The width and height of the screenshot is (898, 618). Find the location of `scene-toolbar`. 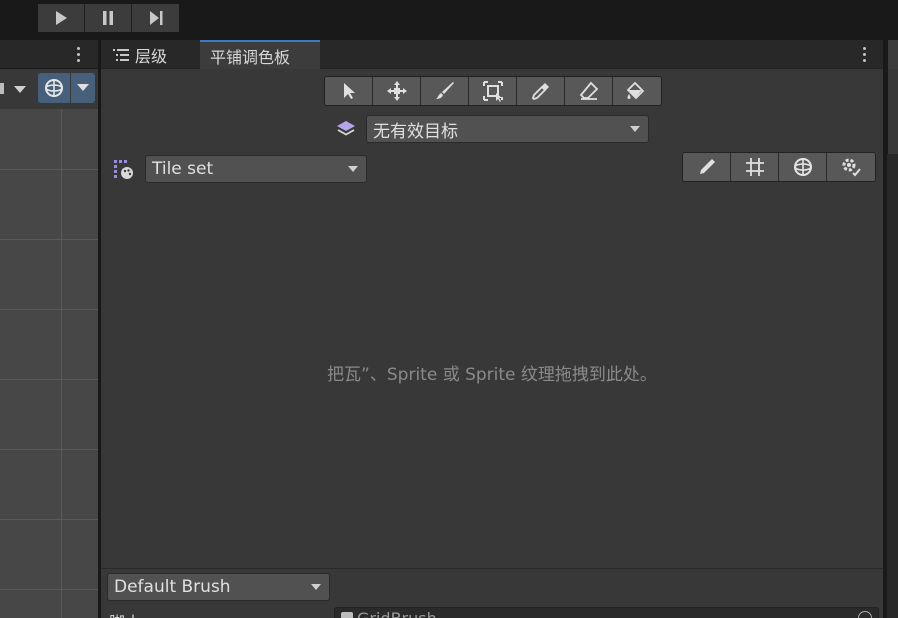

scene-toolbar is located at coordinates (49, 89).